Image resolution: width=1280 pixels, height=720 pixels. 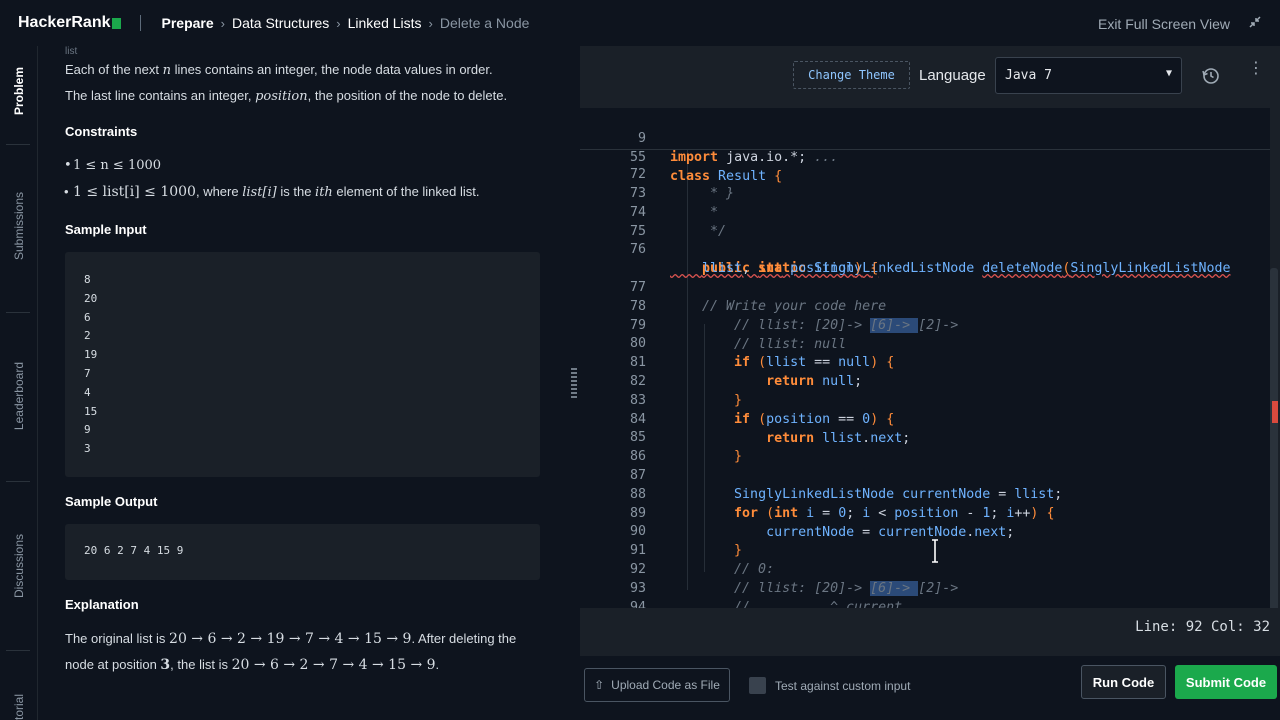 I want to click on upload-icon: ⇧, so click(x=599, y=685).